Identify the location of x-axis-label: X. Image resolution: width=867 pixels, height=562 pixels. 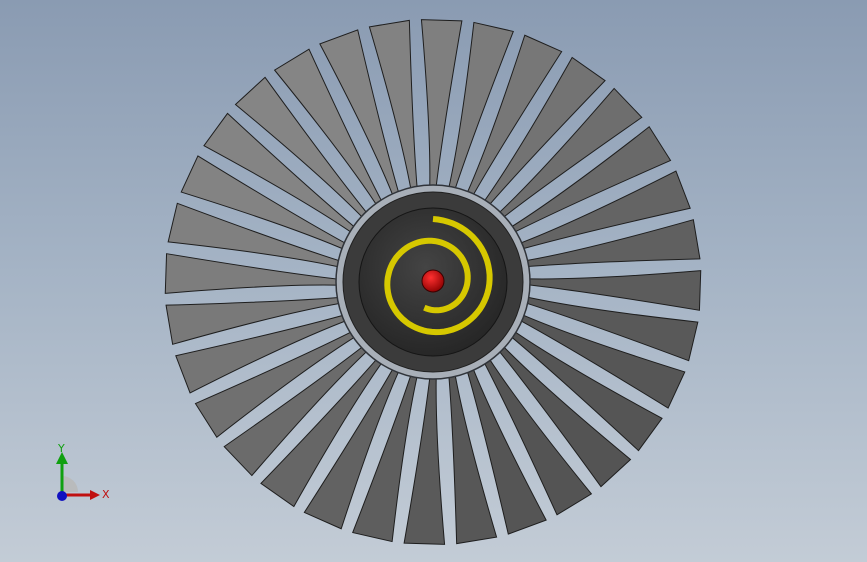
(106, 494).